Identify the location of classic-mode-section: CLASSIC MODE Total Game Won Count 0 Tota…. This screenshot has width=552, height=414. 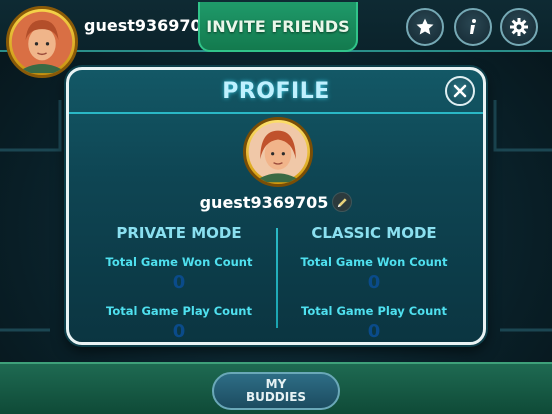
(374, 282).